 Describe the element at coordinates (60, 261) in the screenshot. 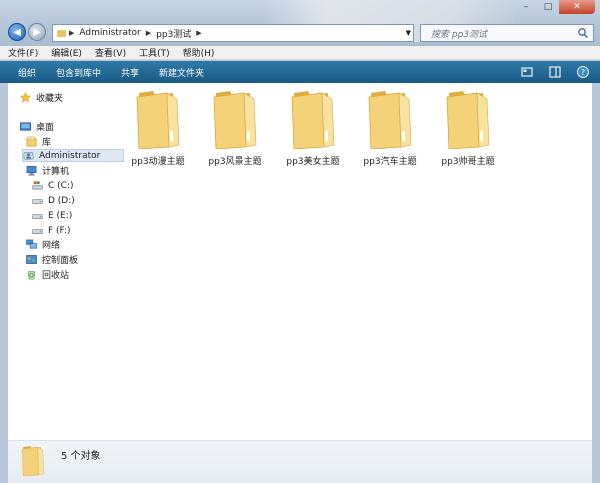

I see `sidebar-item-label: 控制面板` at that location.